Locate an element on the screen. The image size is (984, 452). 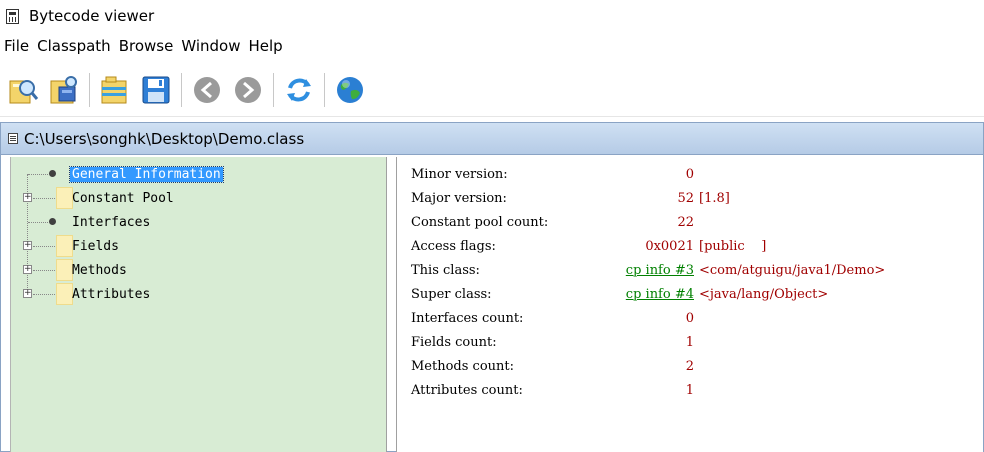
forward-button is located at coordinates (248, 90).